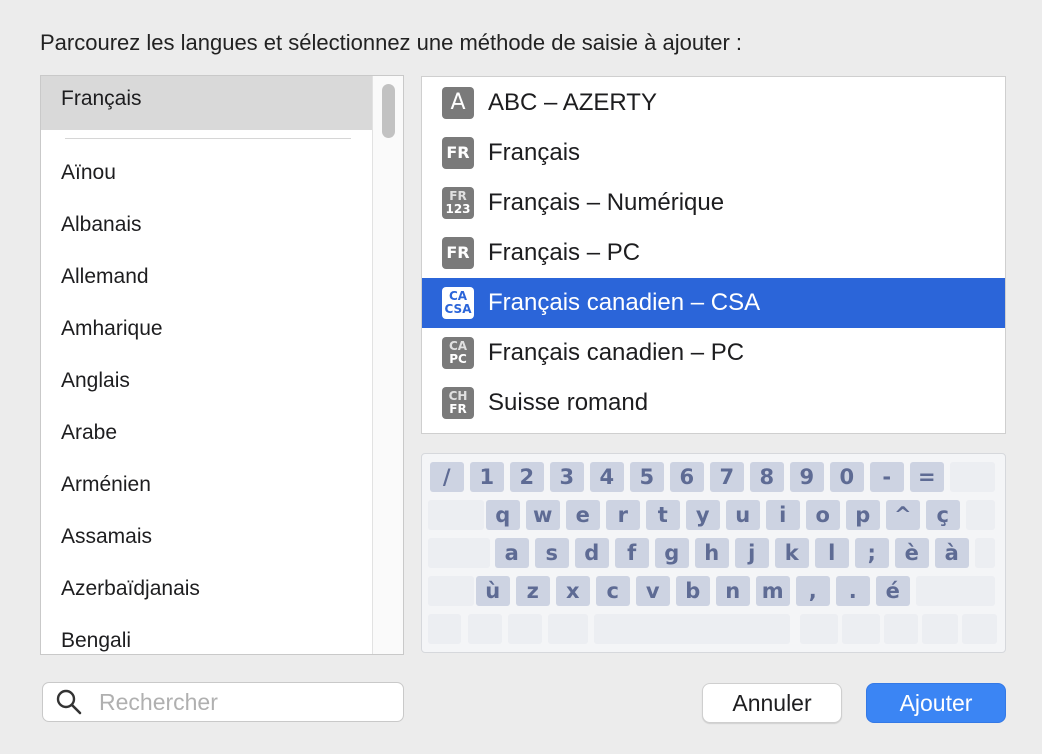 This screenshot has width=1042, height=754. Describe the element at coordinates (543, 515) in the screenshot. I see `keyboard-key: w` at that location.